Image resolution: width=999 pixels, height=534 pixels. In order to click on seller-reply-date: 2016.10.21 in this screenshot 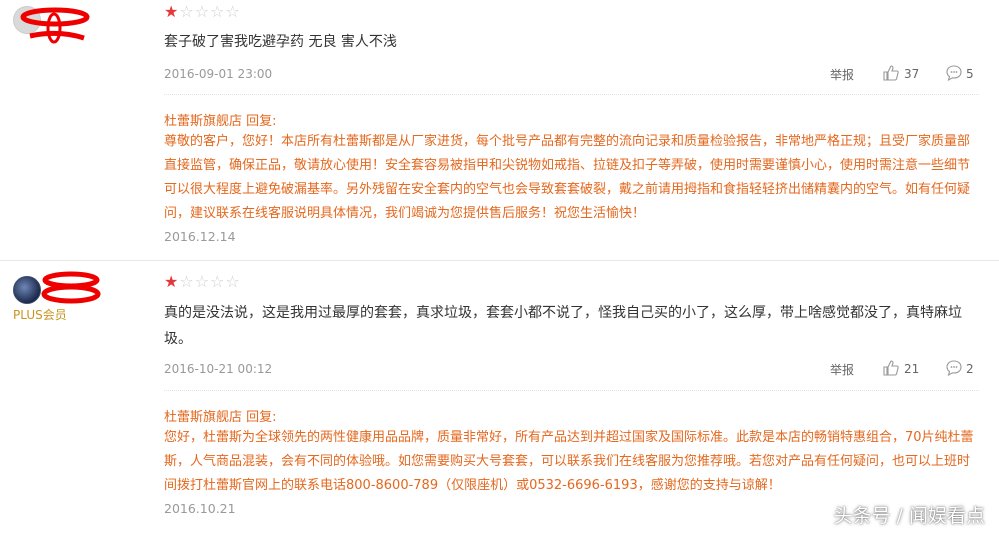, I will do `click(200, 508)`.